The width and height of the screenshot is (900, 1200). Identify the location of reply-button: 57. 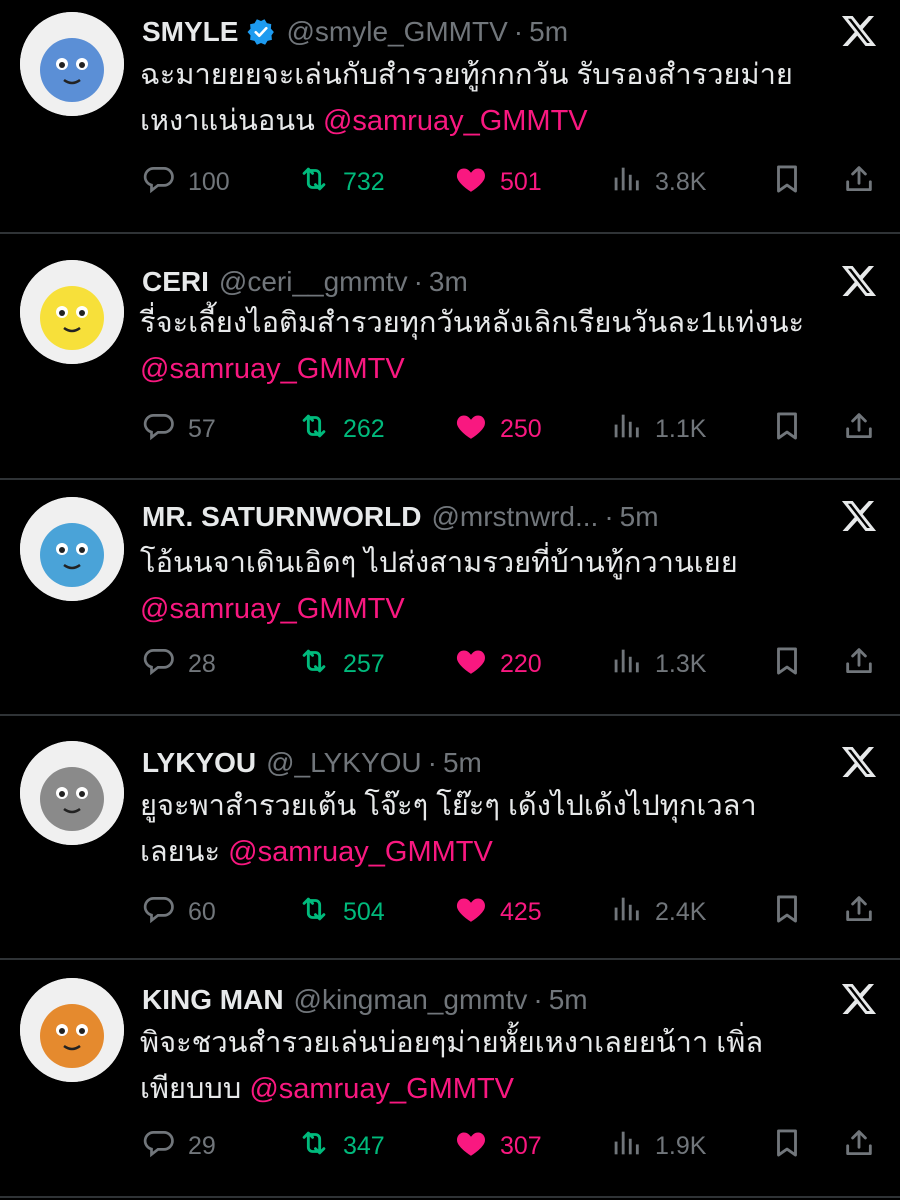
(179, 429).